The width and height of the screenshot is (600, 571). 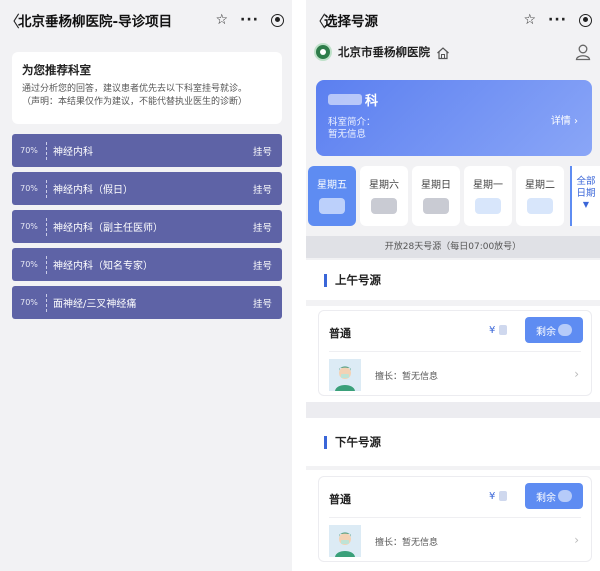 What do you see at coordinates (453, 247) in the screenshot?
I see `release-notice: 开放28天号源（每日07:00放号）` at bounding box center [453, 247].